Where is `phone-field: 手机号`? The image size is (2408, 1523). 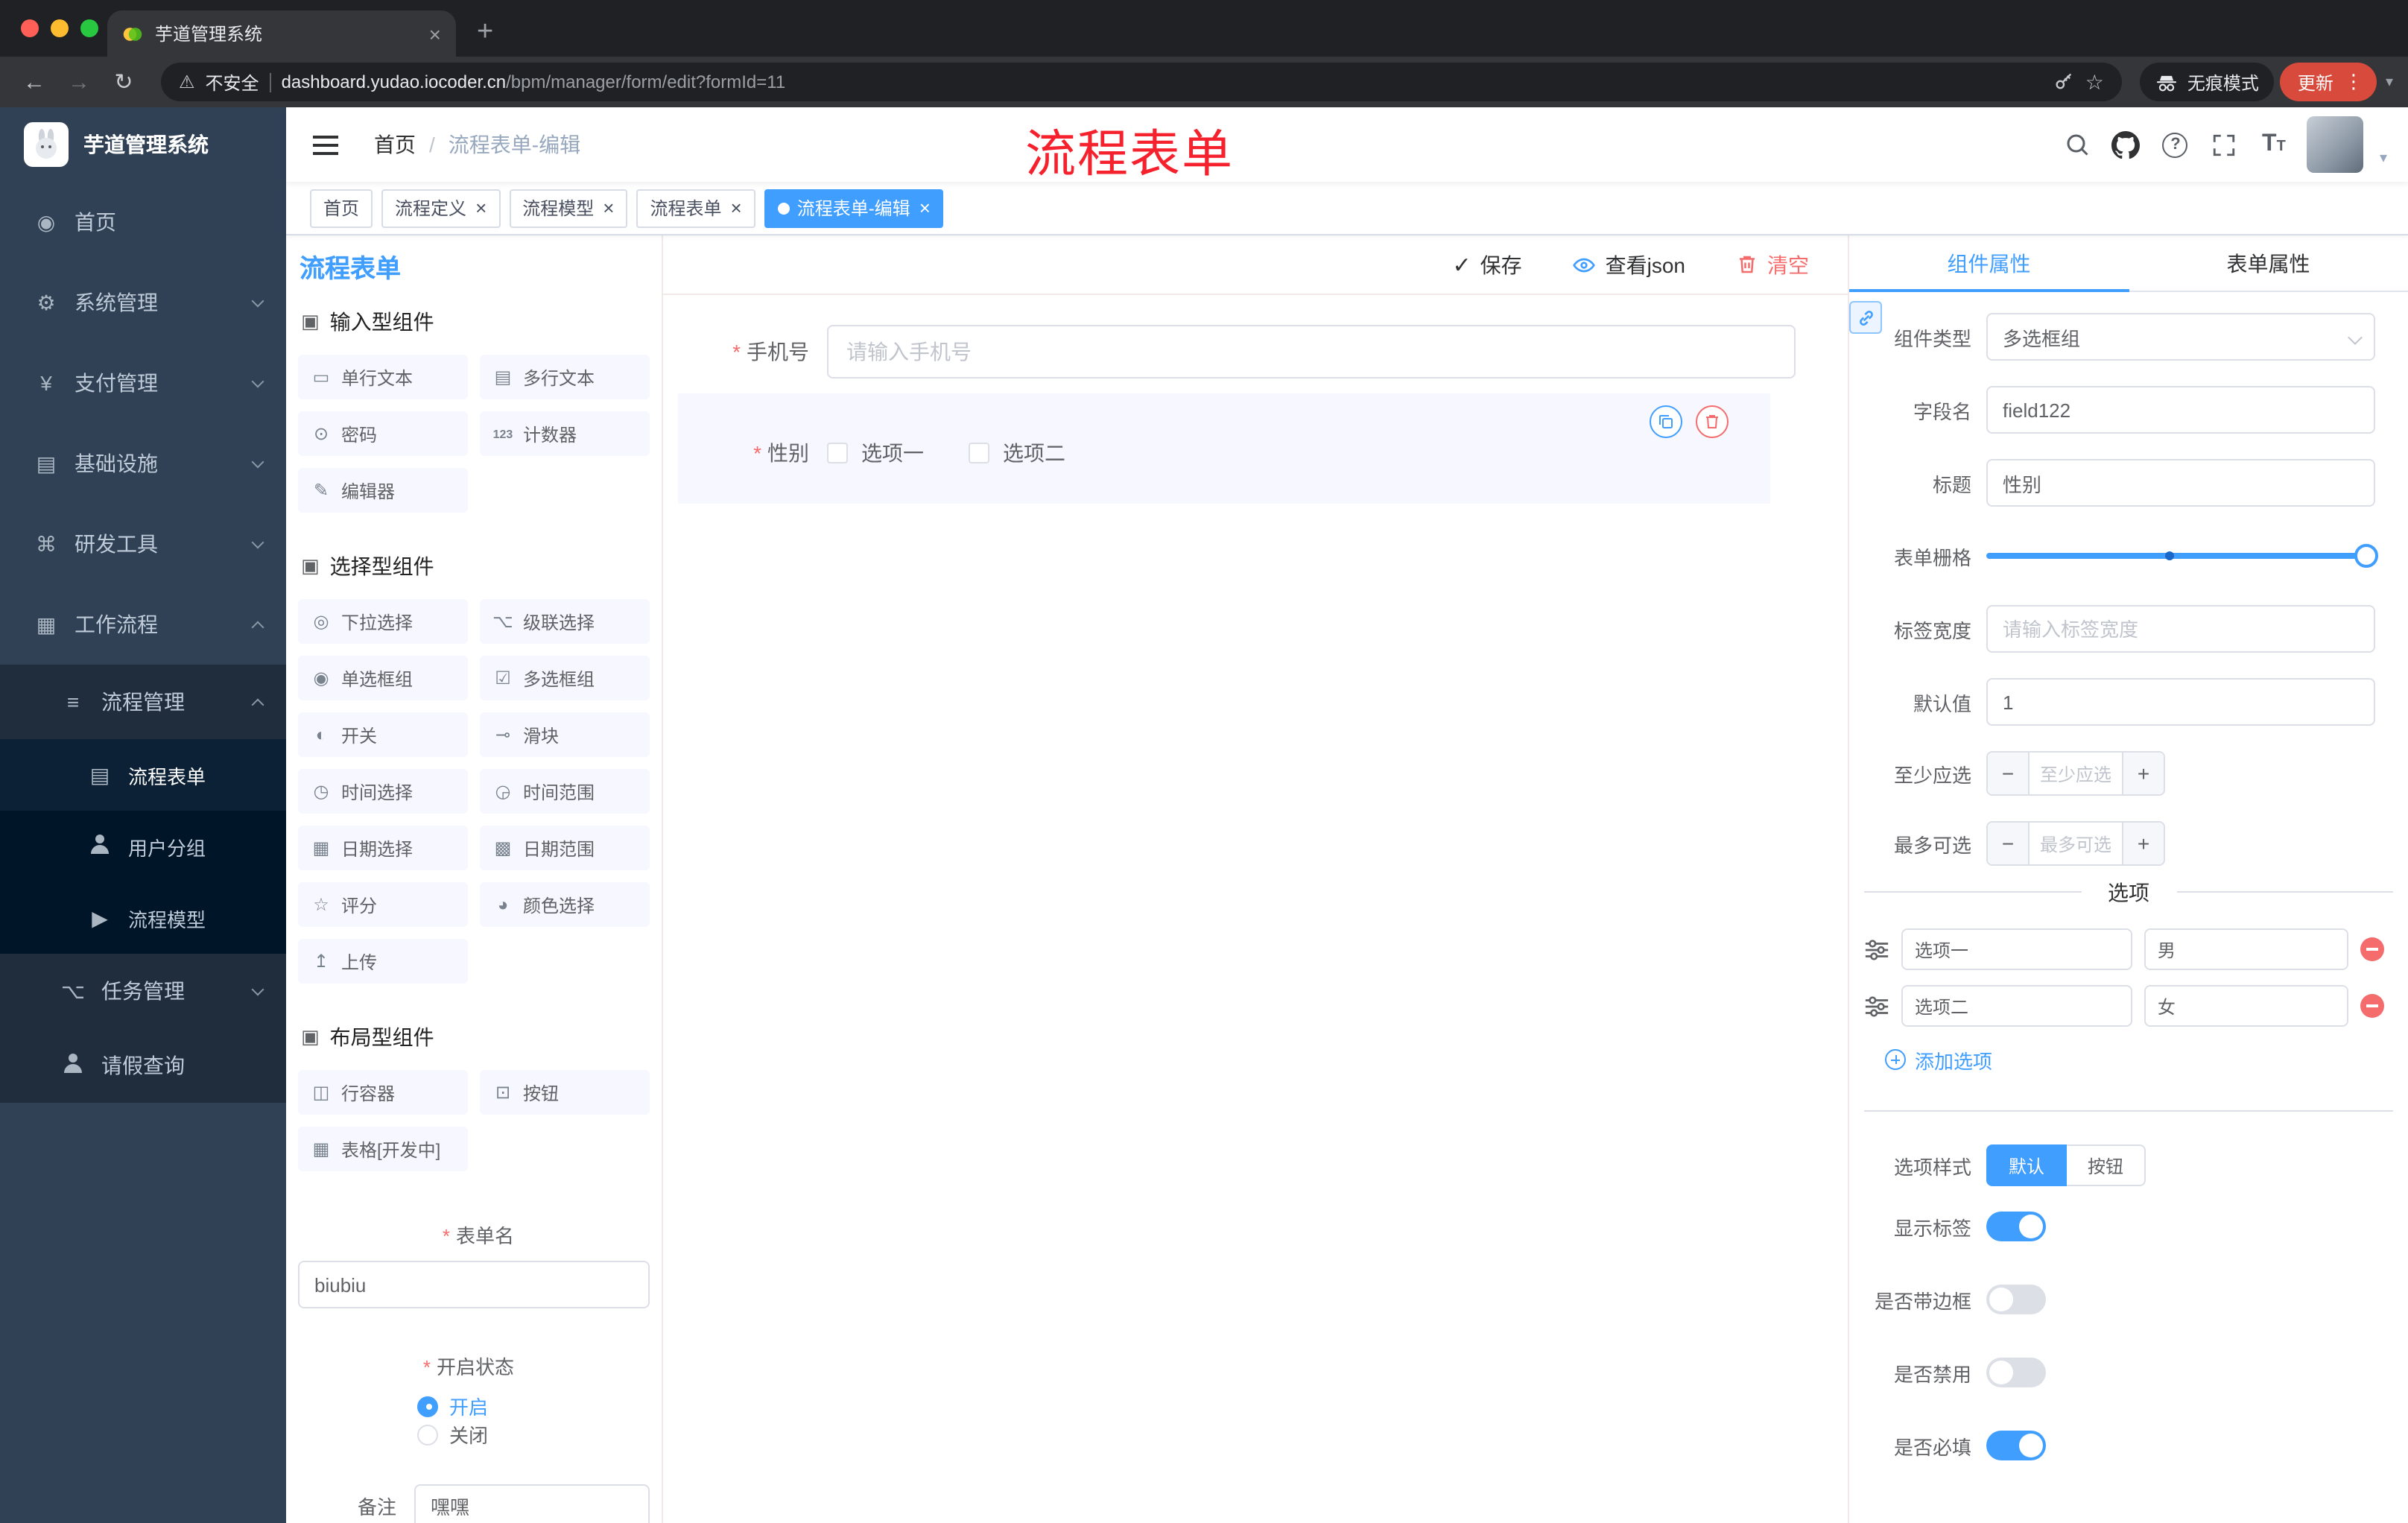
phone-field: 手机号 is located at coordinates (1229, 352).